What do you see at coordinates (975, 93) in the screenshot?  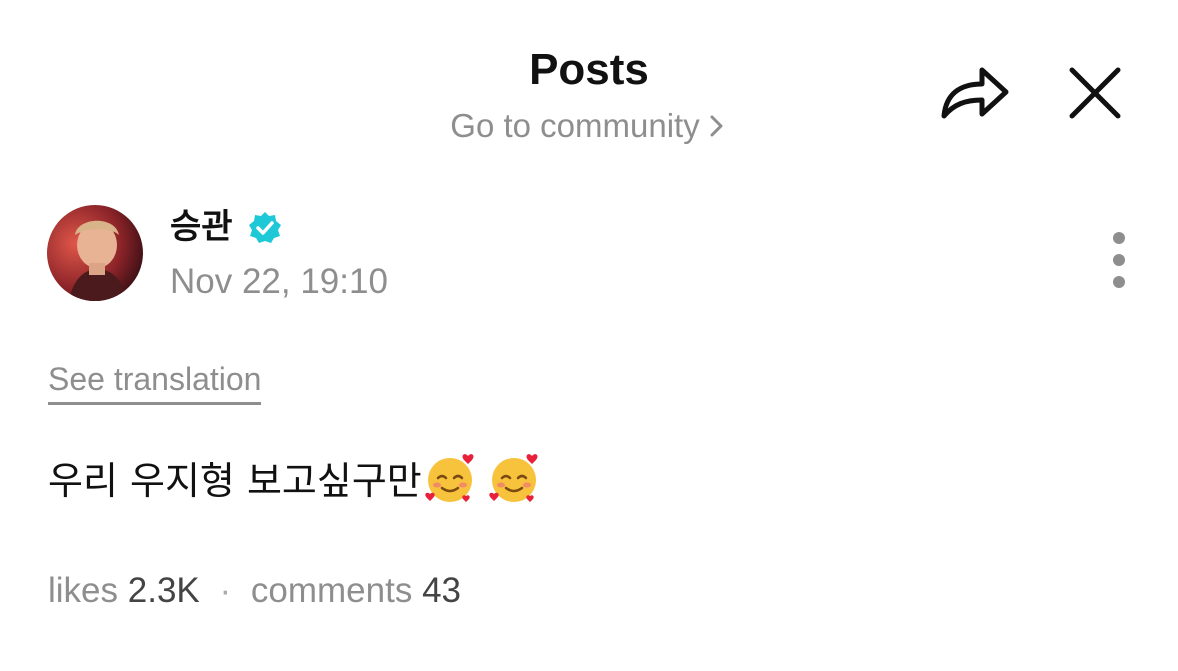 I see `share-icon` at bounding box center [975, 93].